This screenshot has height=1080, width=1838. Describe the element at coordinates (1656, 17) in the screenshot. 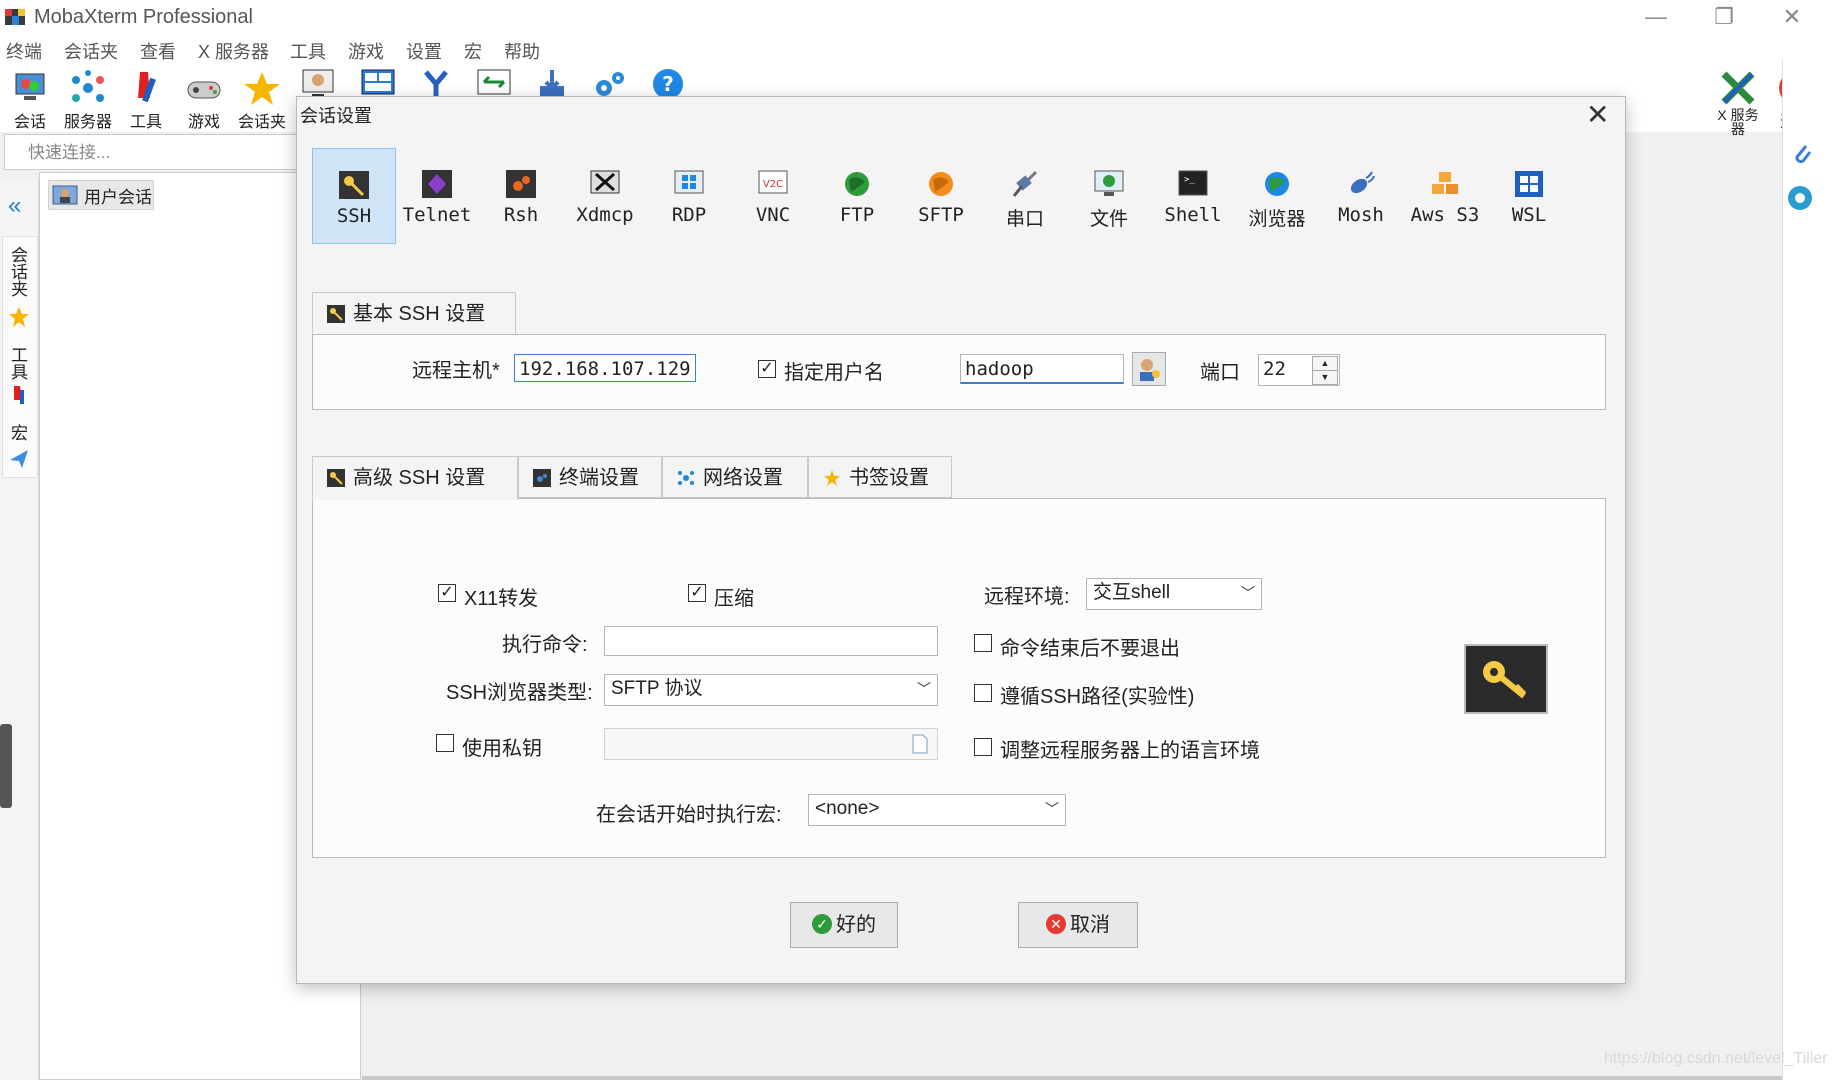

I see `minimize-button: —` at that location.